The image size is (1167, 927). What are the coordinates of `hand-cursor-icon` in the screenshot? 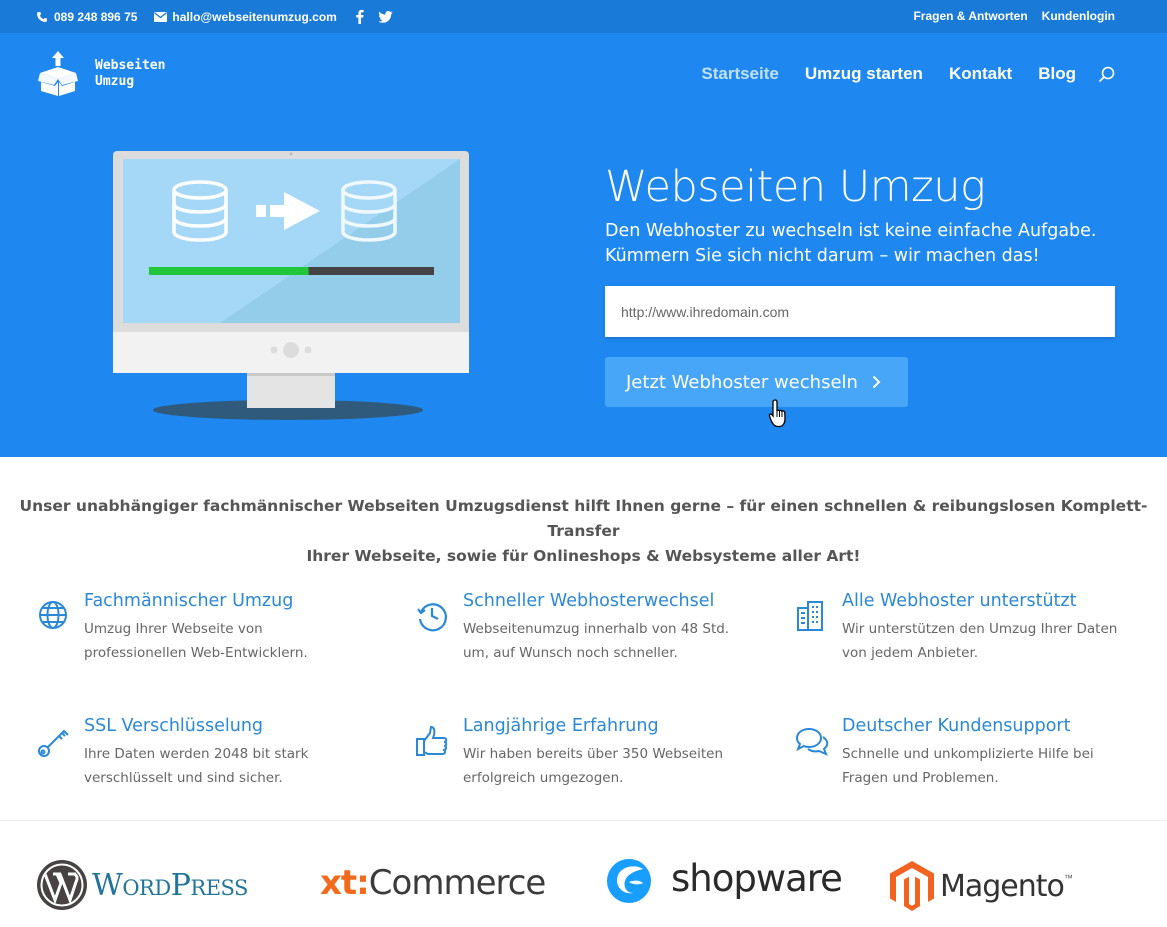 It's located at (777, 413).